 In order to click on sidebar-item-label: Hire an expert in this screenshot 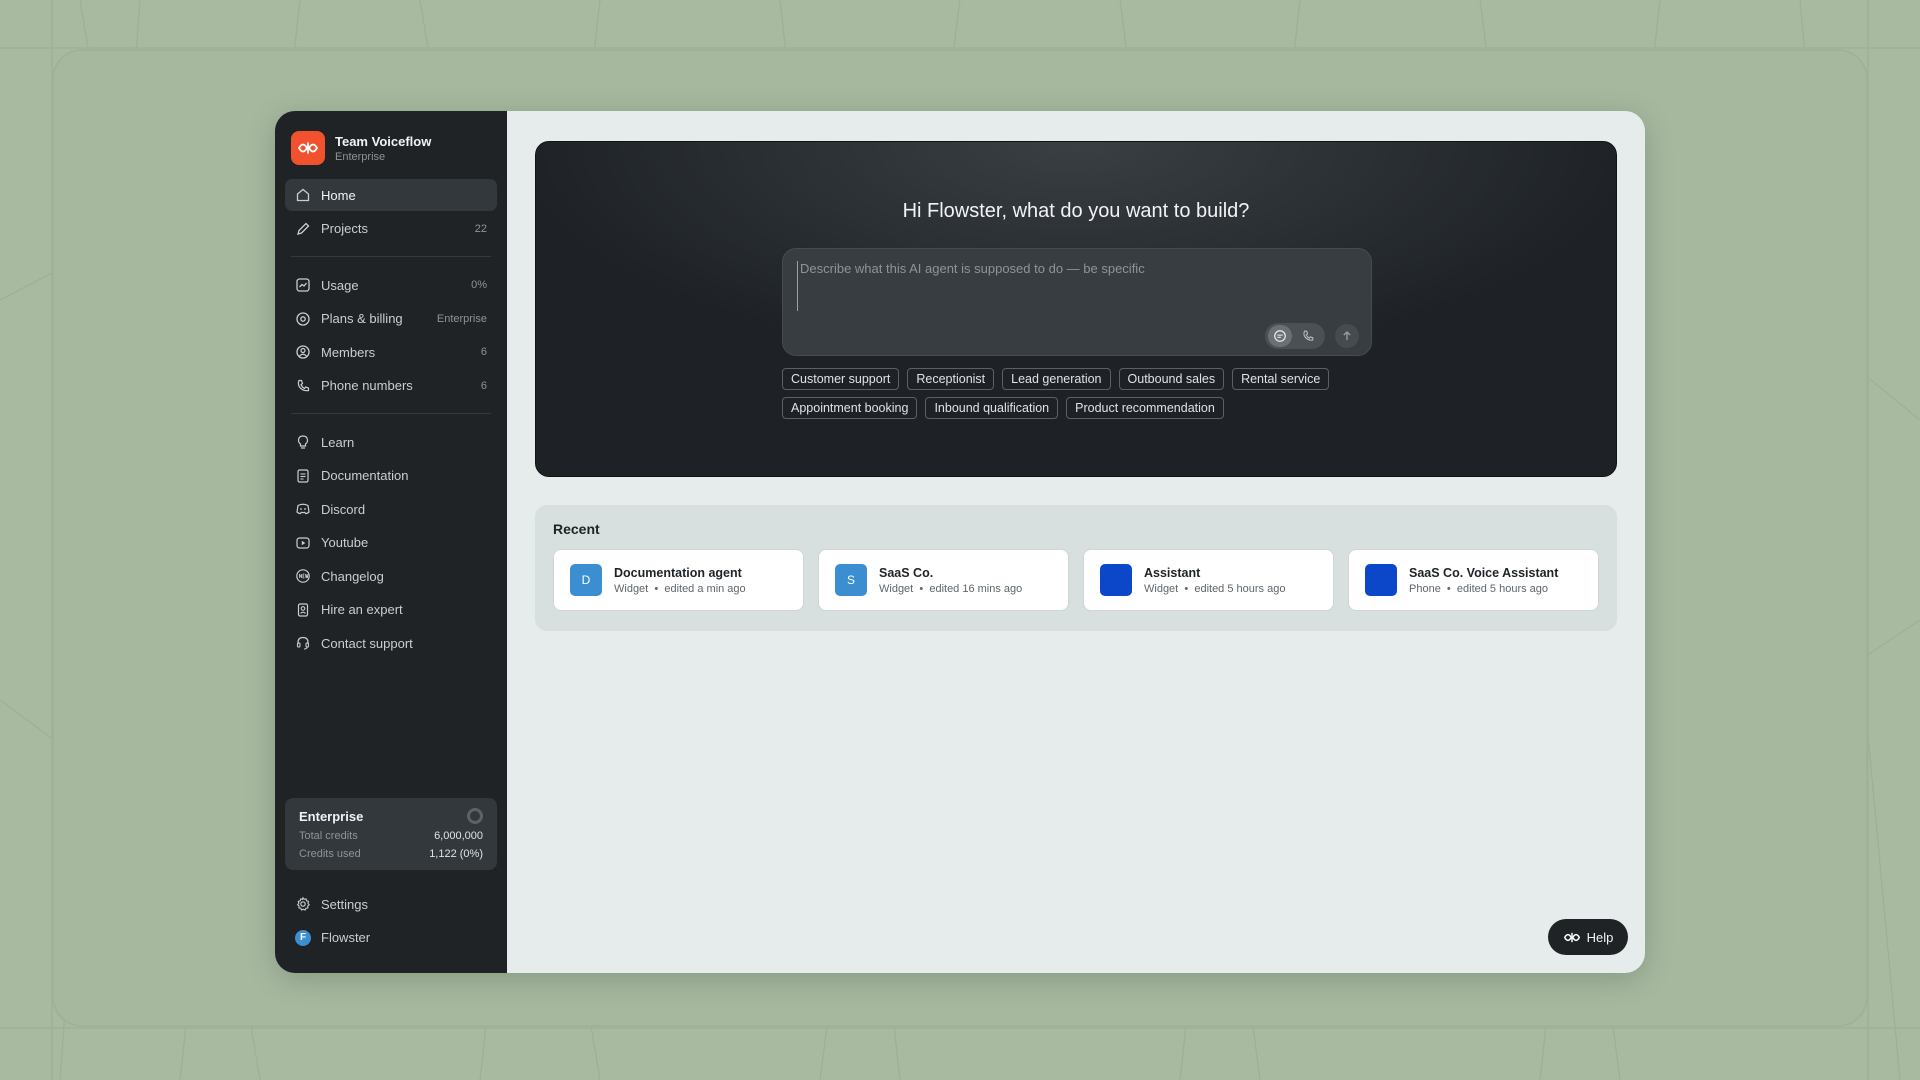, I will do `click(362, 609)`.